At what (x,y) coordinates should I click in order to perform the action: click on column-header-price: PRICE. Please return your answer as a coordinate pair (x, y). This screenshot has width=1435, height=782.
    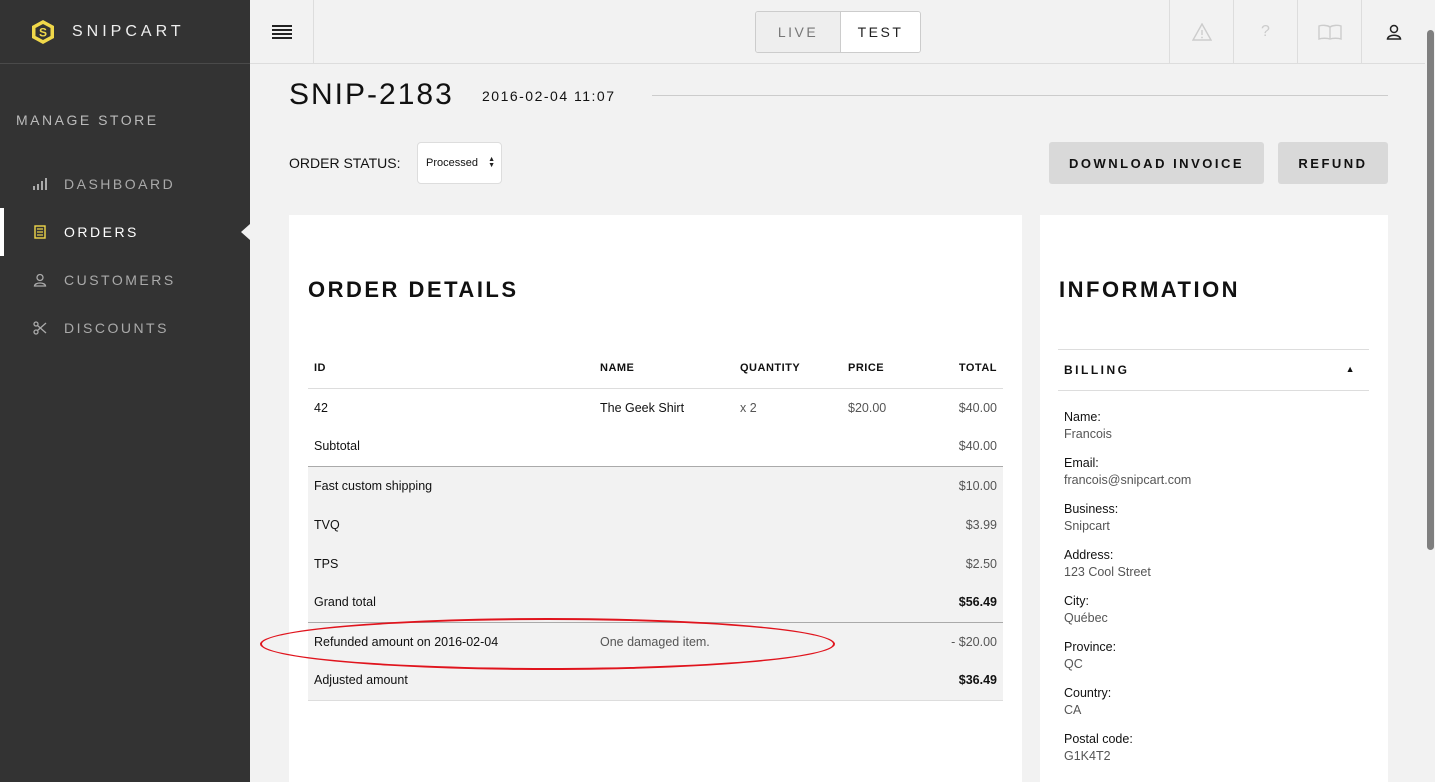
    Looking at the image, I should click on (882, 368).